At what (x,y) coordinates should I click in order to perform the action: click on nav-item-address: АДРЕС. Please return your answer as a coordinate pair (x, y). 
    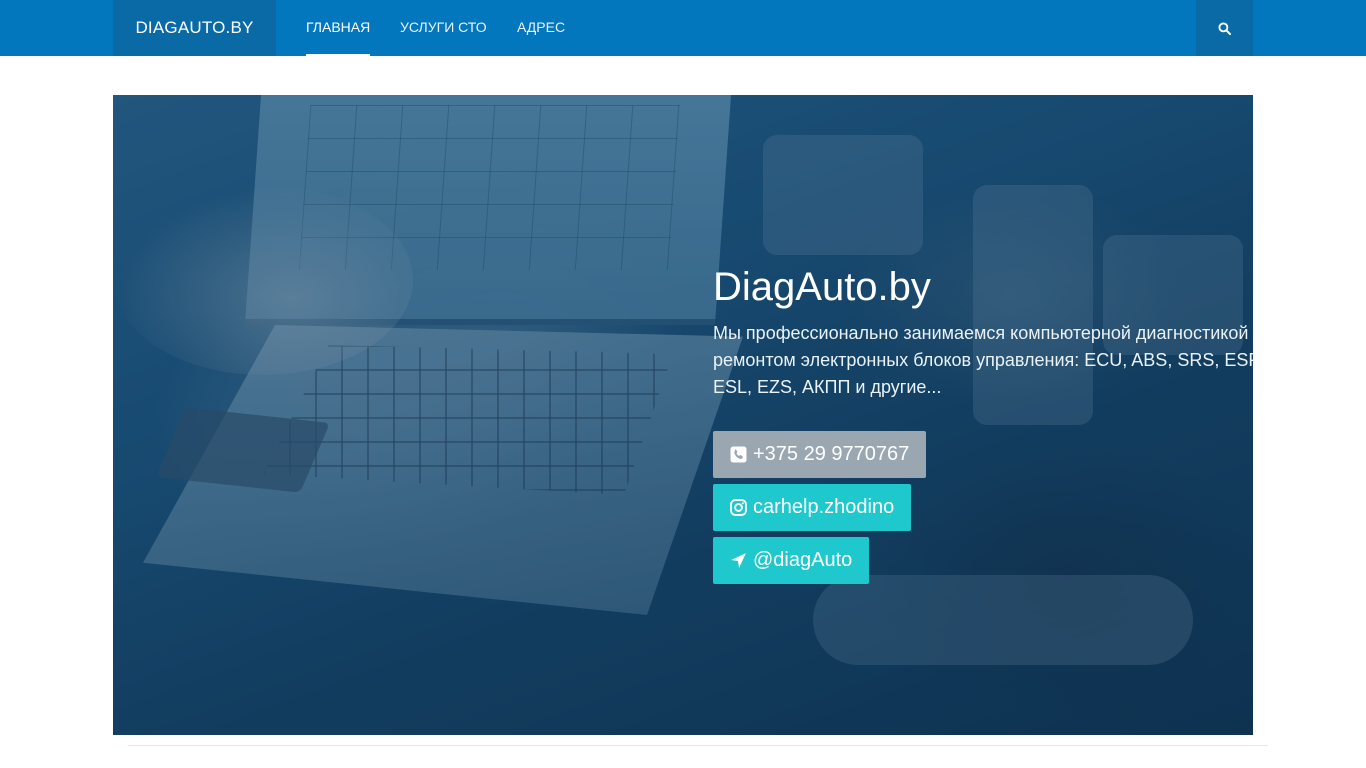
    Looking at the image, I should click on (541, 28).